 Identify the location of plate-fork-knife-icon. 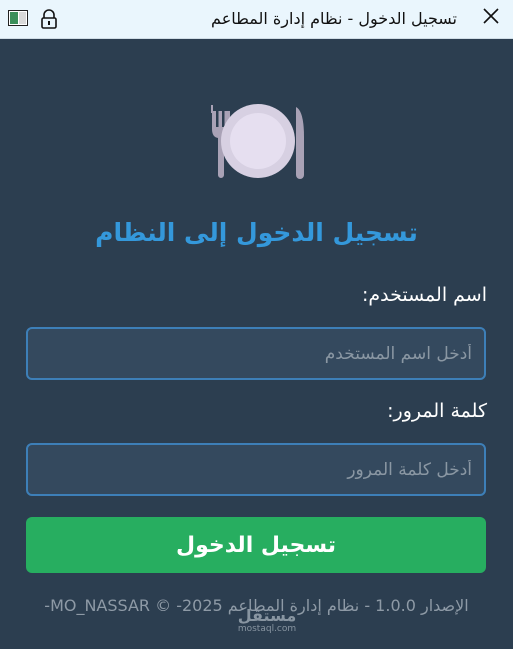
(258, 141).